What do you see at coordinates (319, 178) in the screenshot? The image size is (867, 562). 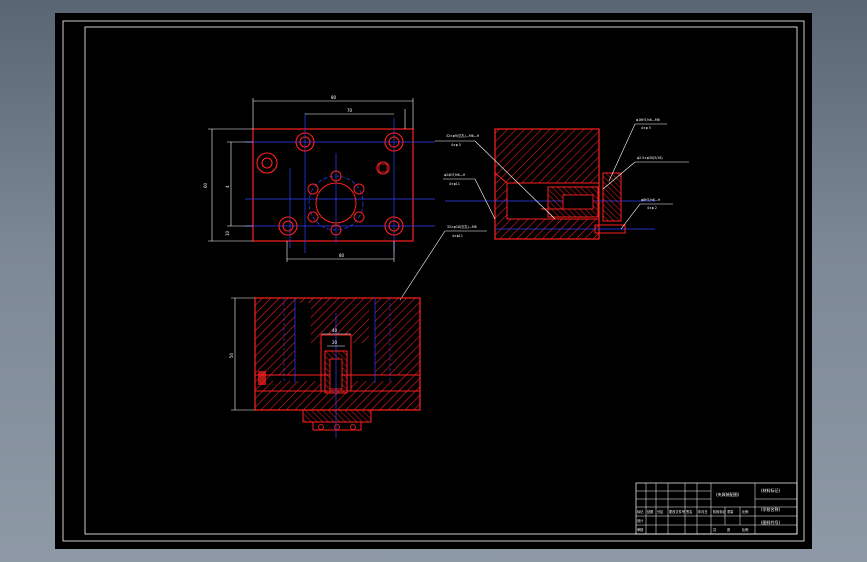 I see `top-view: 80 70 80 60 4 10` at bounding box center [319, 178].